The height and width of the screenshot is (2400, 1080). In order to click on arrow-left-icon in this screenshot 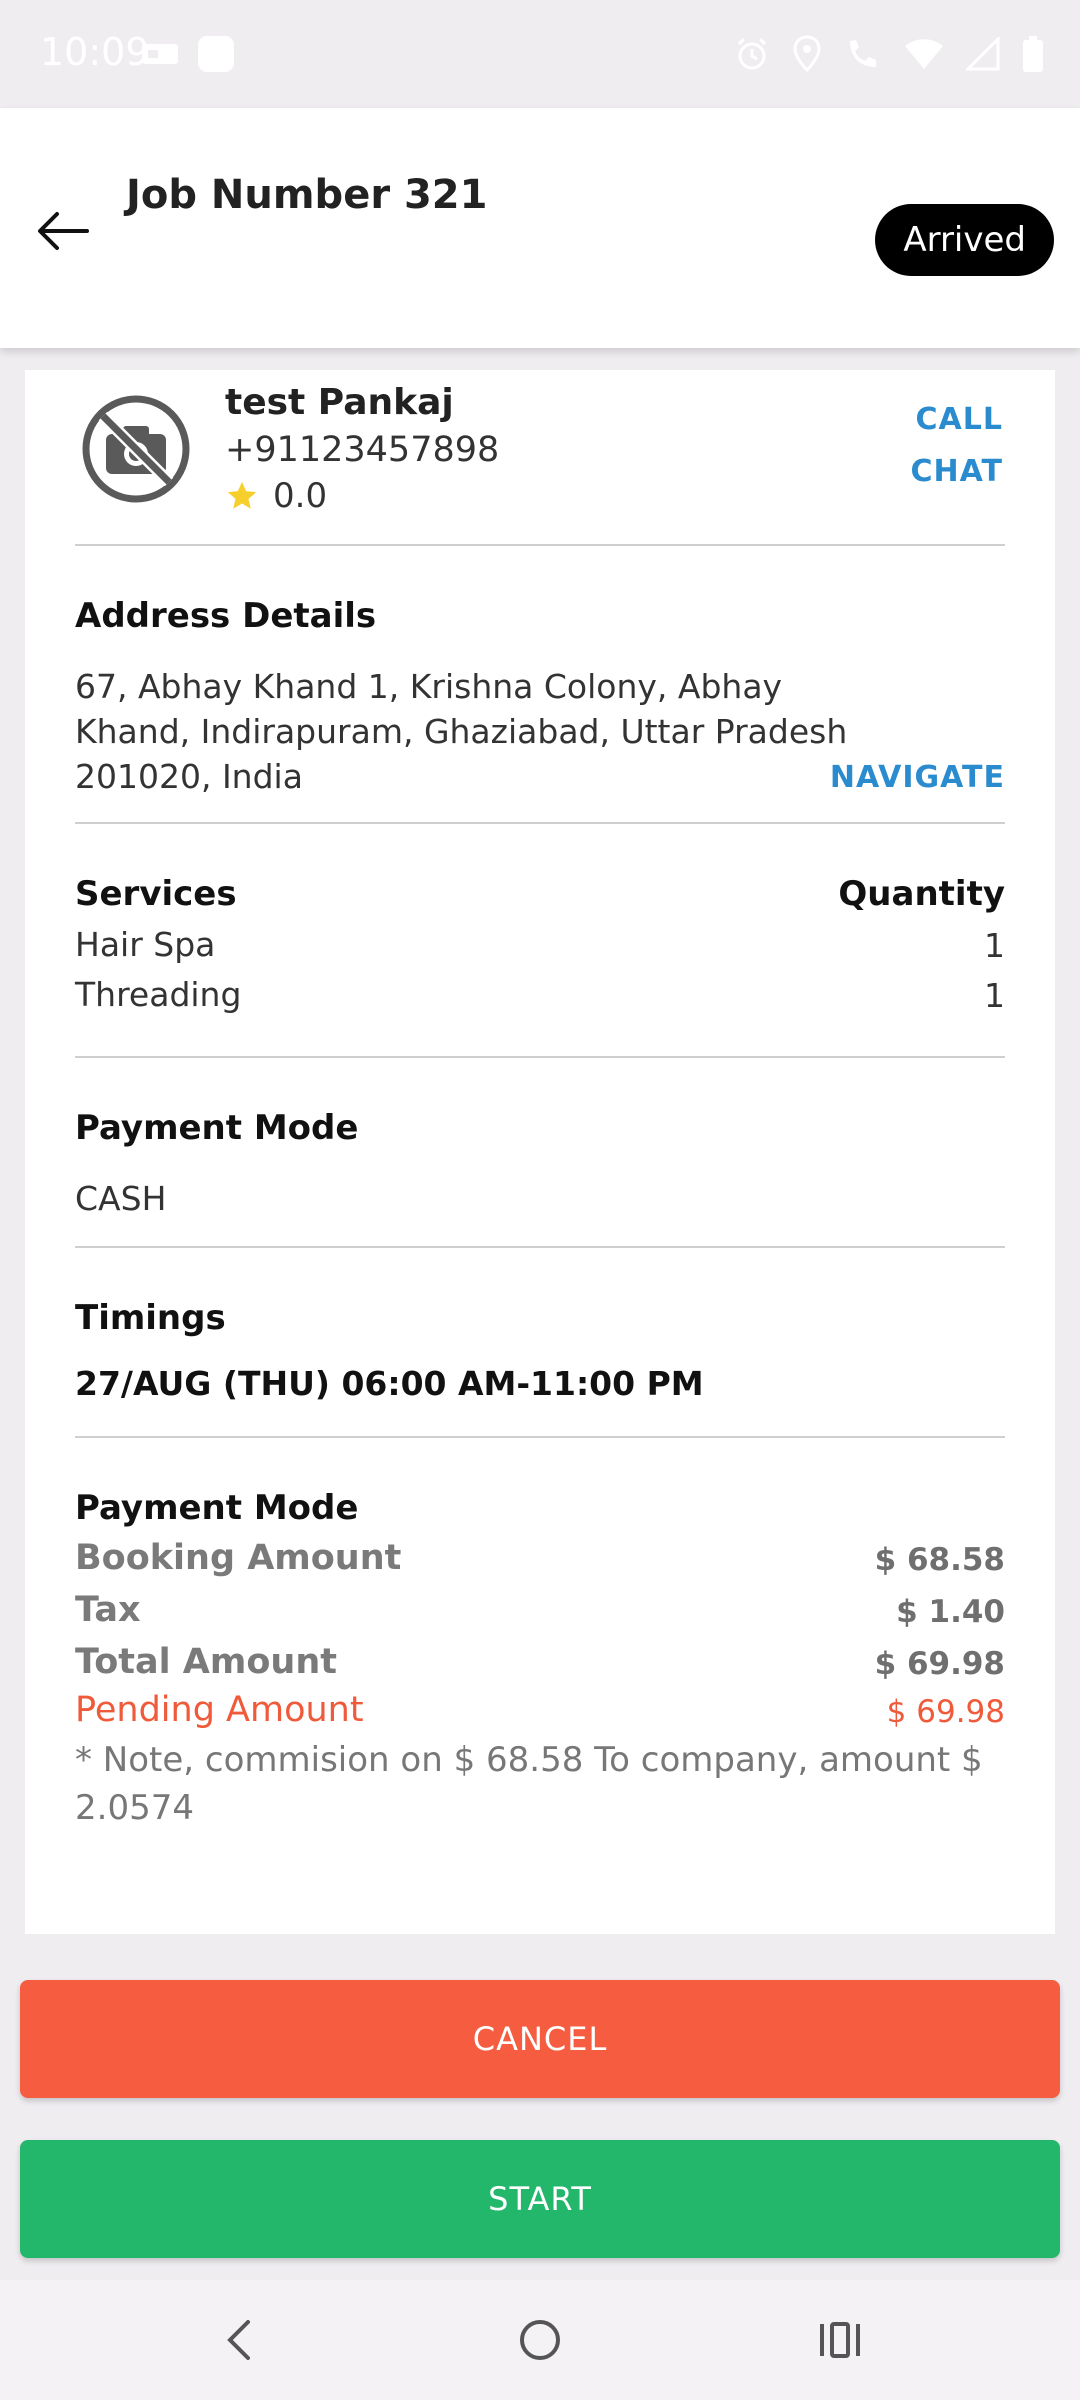, I will do `click(63, 231)`.